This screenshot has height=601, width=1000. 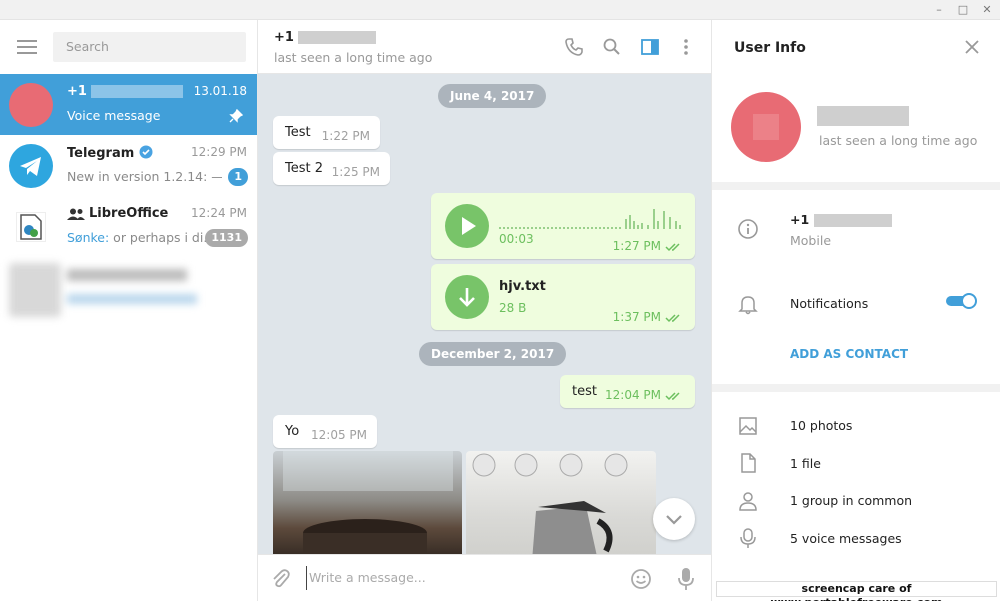 What do you see at coordinates (128, 287) in the screenshot?
I see `chat-item-blurred` at bounding box center [128, 287].